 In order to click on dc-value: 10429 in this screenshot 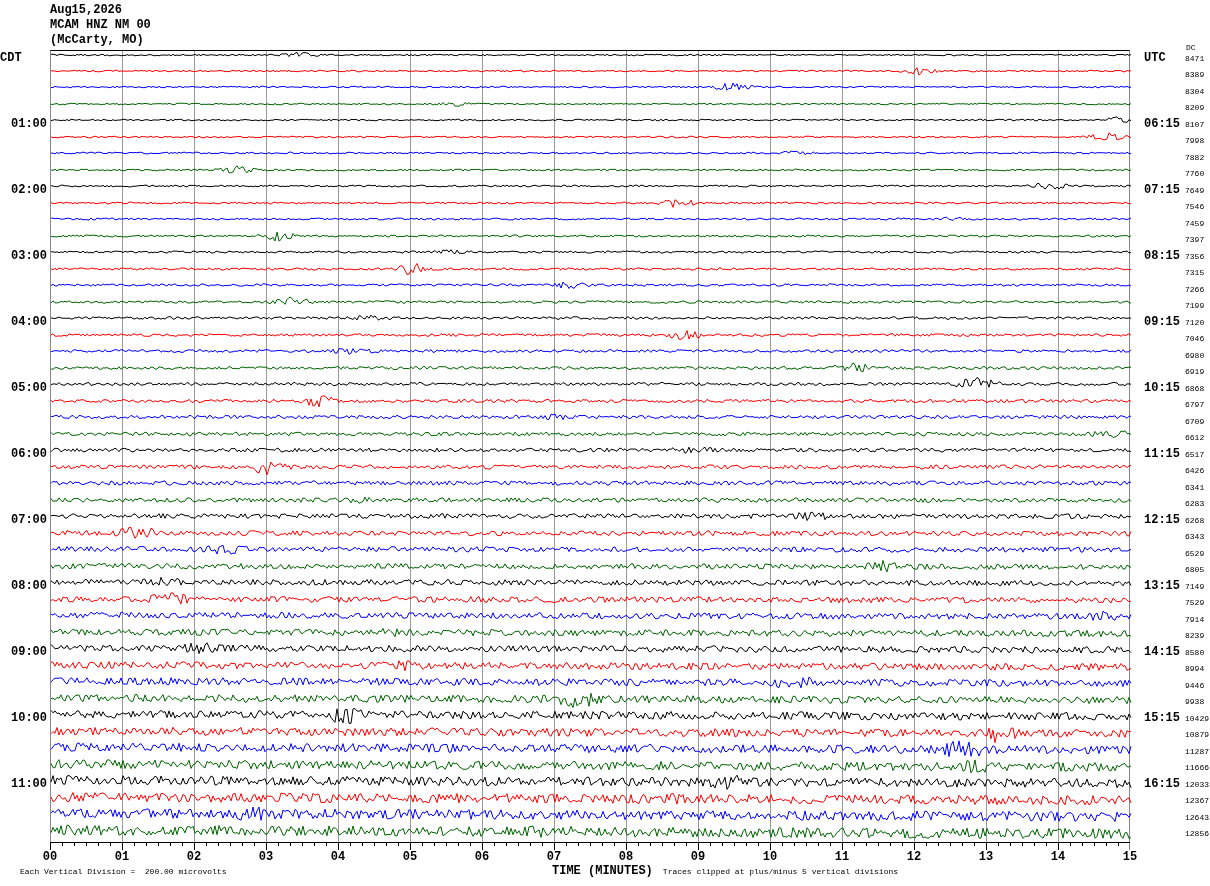, I will do `click(1197, 718)`.